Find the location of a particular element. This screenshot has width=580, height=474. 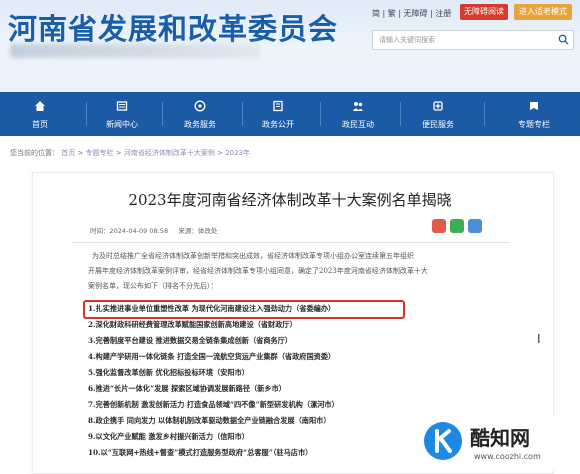

nav-label: 政务服务 is located at coordinates (200, 124).